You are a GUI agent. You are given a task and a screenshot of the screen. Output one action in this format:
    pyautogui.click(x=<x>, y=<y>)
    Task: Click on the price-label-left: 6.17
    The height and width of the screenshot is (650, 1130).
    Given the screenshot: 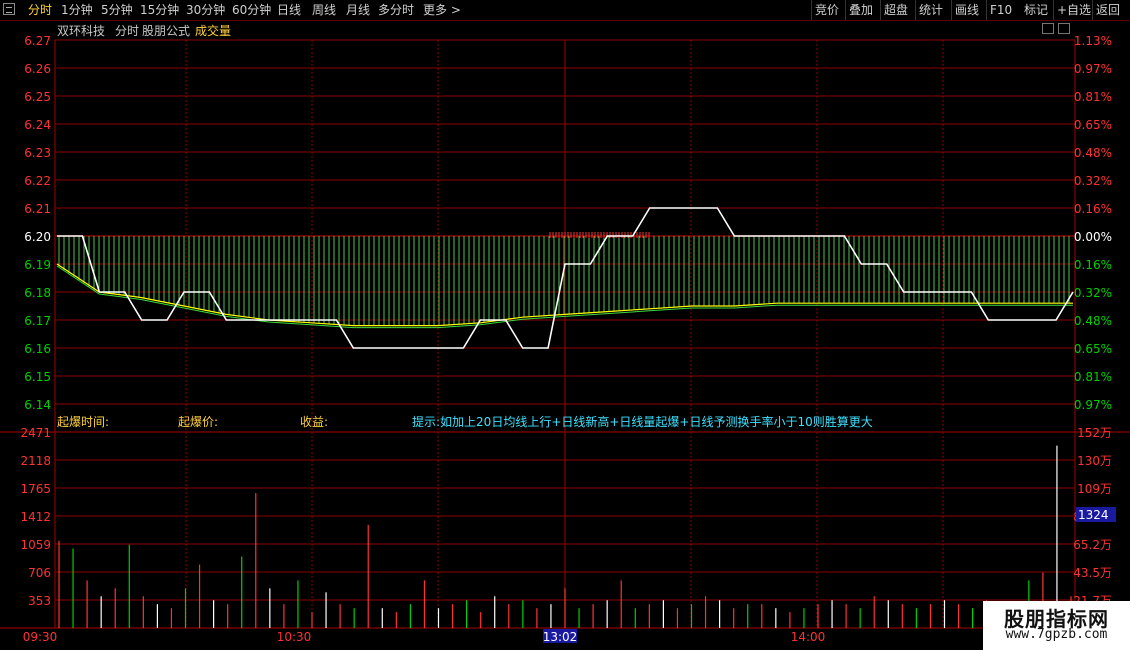 What is the action you would take?
    pyautogui.click(x=37, y=321)
    